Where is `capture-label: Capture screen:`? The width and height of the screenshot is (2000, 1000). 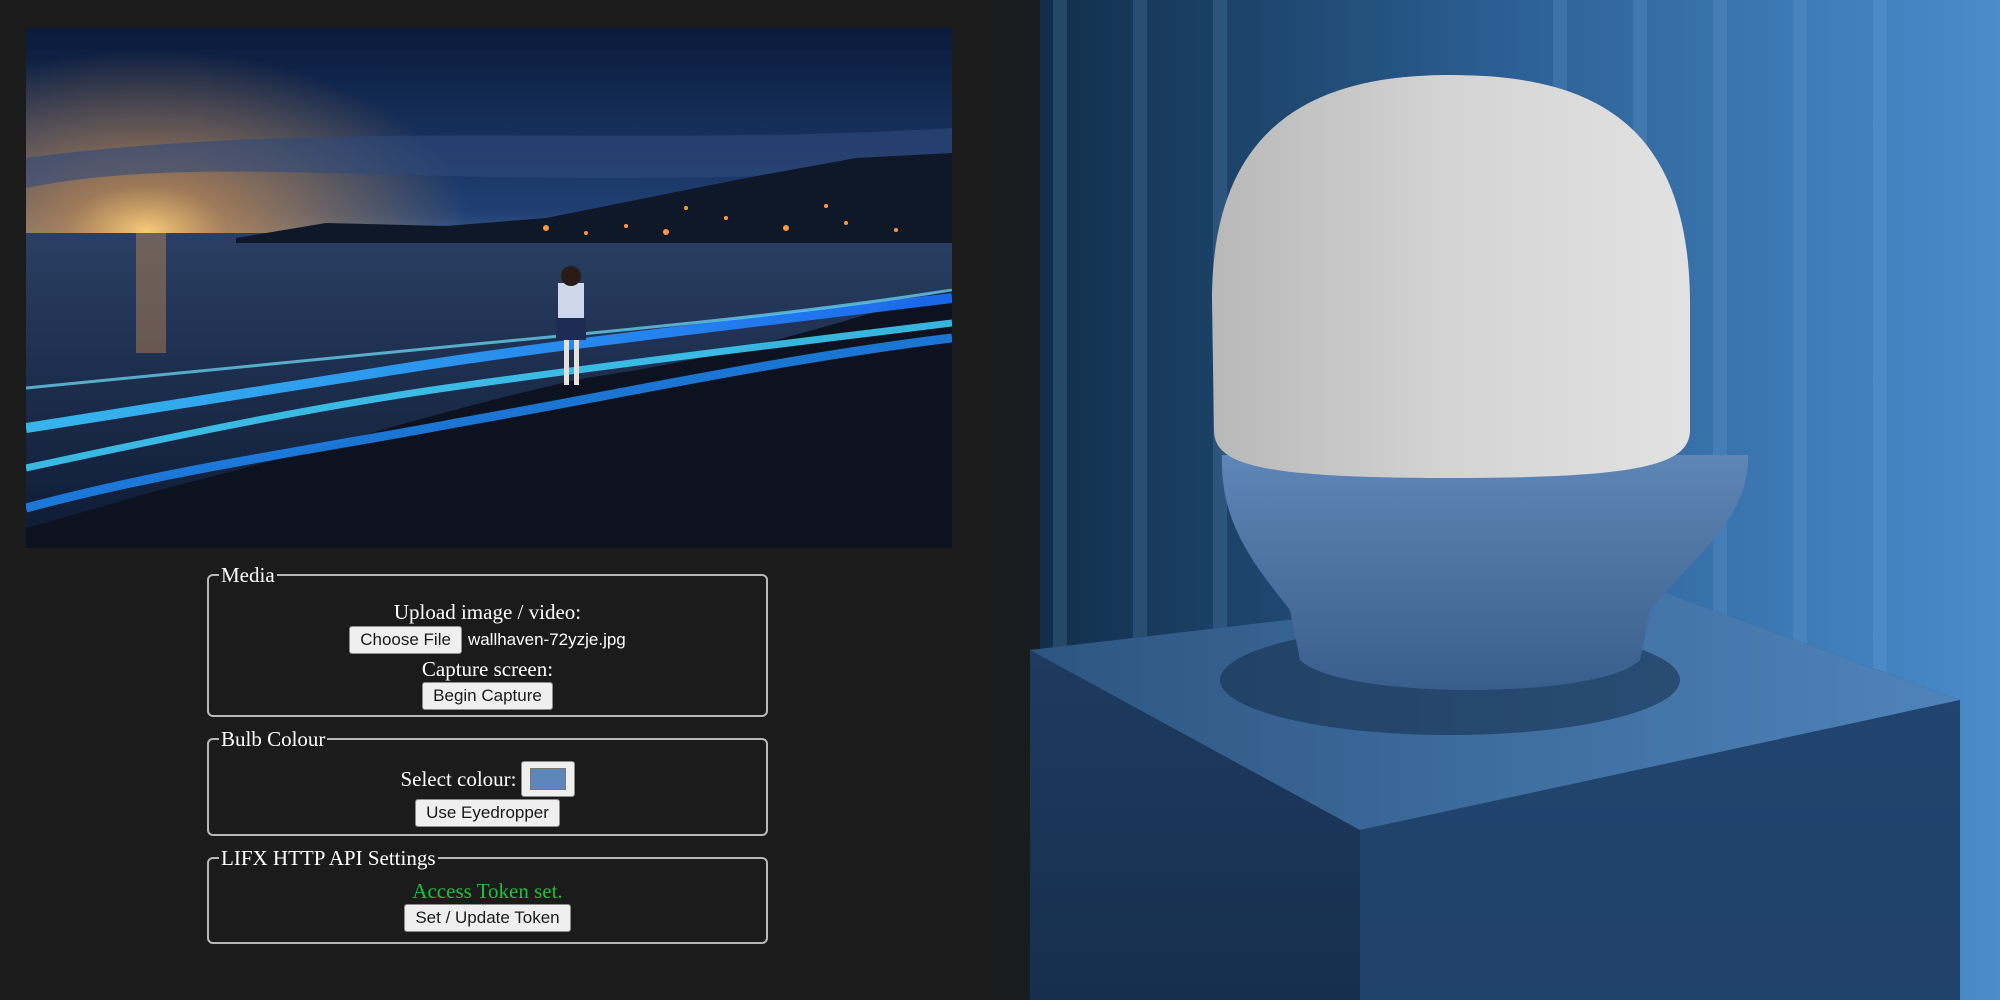 capture-label: Capture screen: is located at coordinates (487, 669).